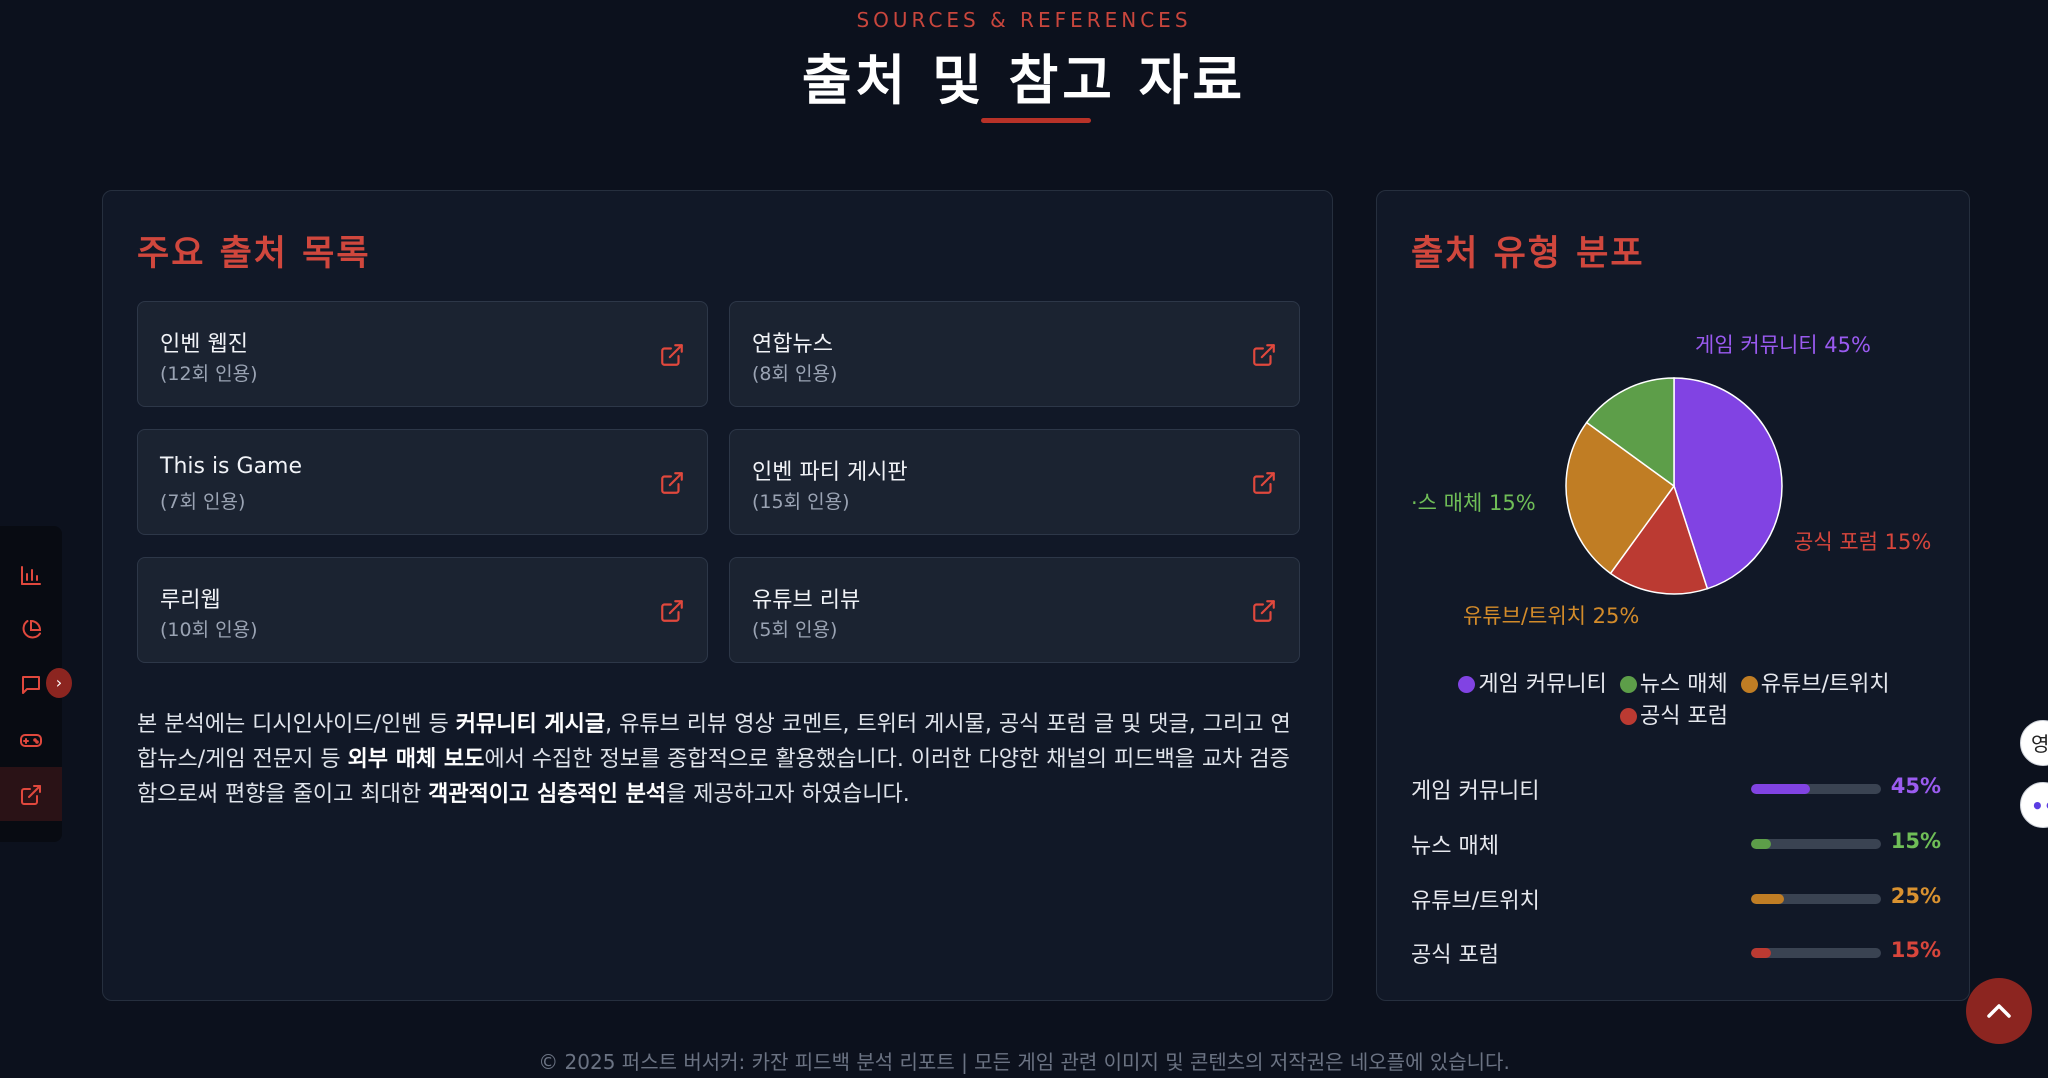  Describe the element at coordinates (1455, 955) in the screenshot. I see `stat-label: 공식 포럼` at that location.